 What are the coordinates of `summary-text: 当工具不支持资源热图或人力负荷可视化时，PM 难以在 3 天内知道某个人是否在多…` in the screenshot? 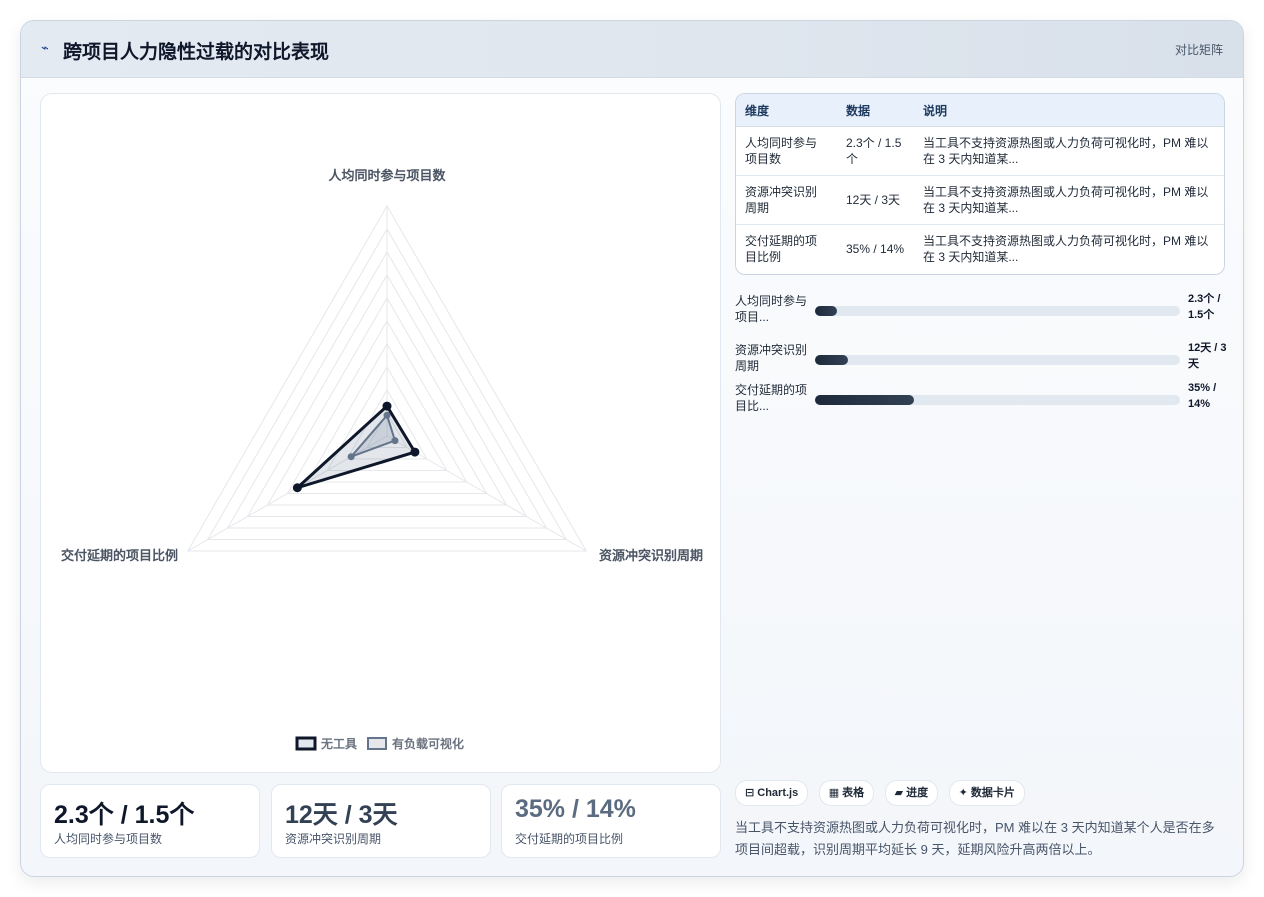 It's located at (975, 838).